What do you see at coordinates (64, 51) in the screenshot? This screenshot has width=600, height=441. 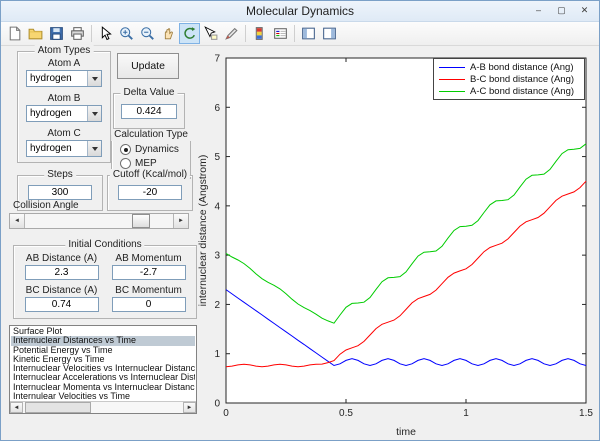 I see `atom-types-title: Atom Types` at bounding box center [64, 51].